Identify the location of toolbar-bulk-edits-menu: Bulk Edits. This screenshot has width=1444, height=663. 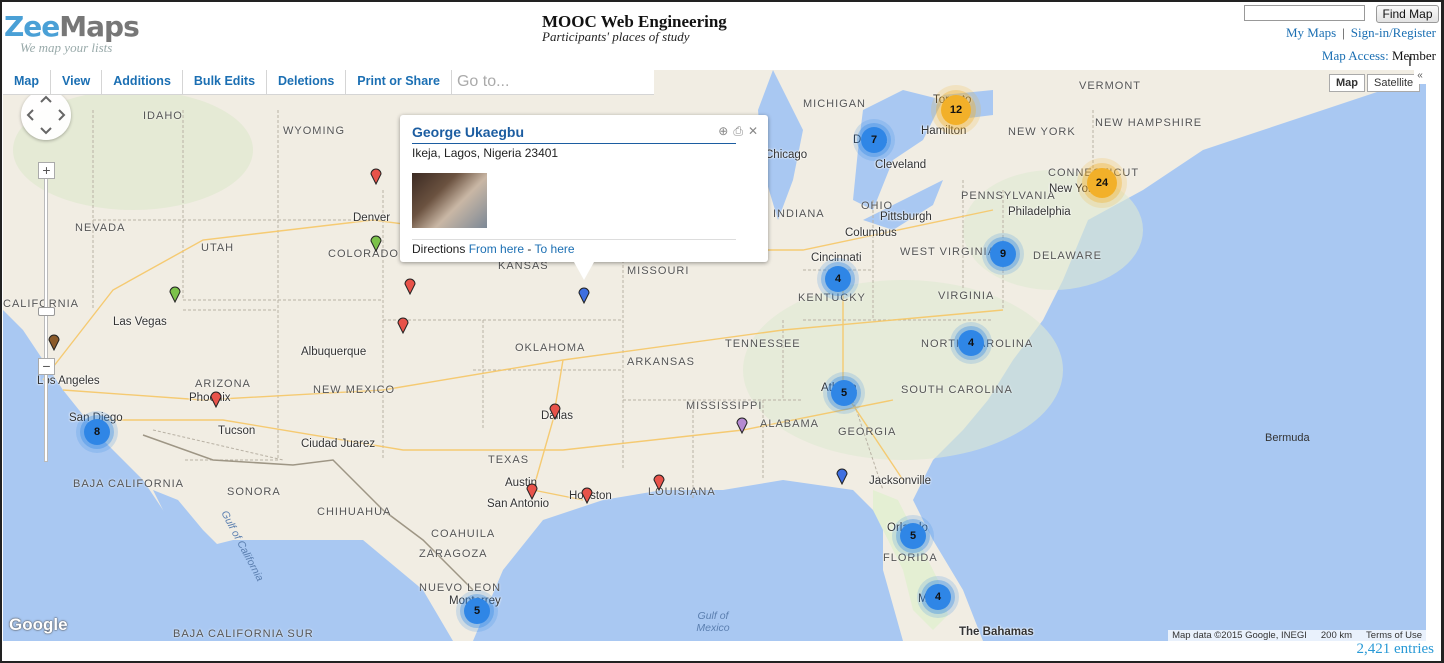
(225, 82).